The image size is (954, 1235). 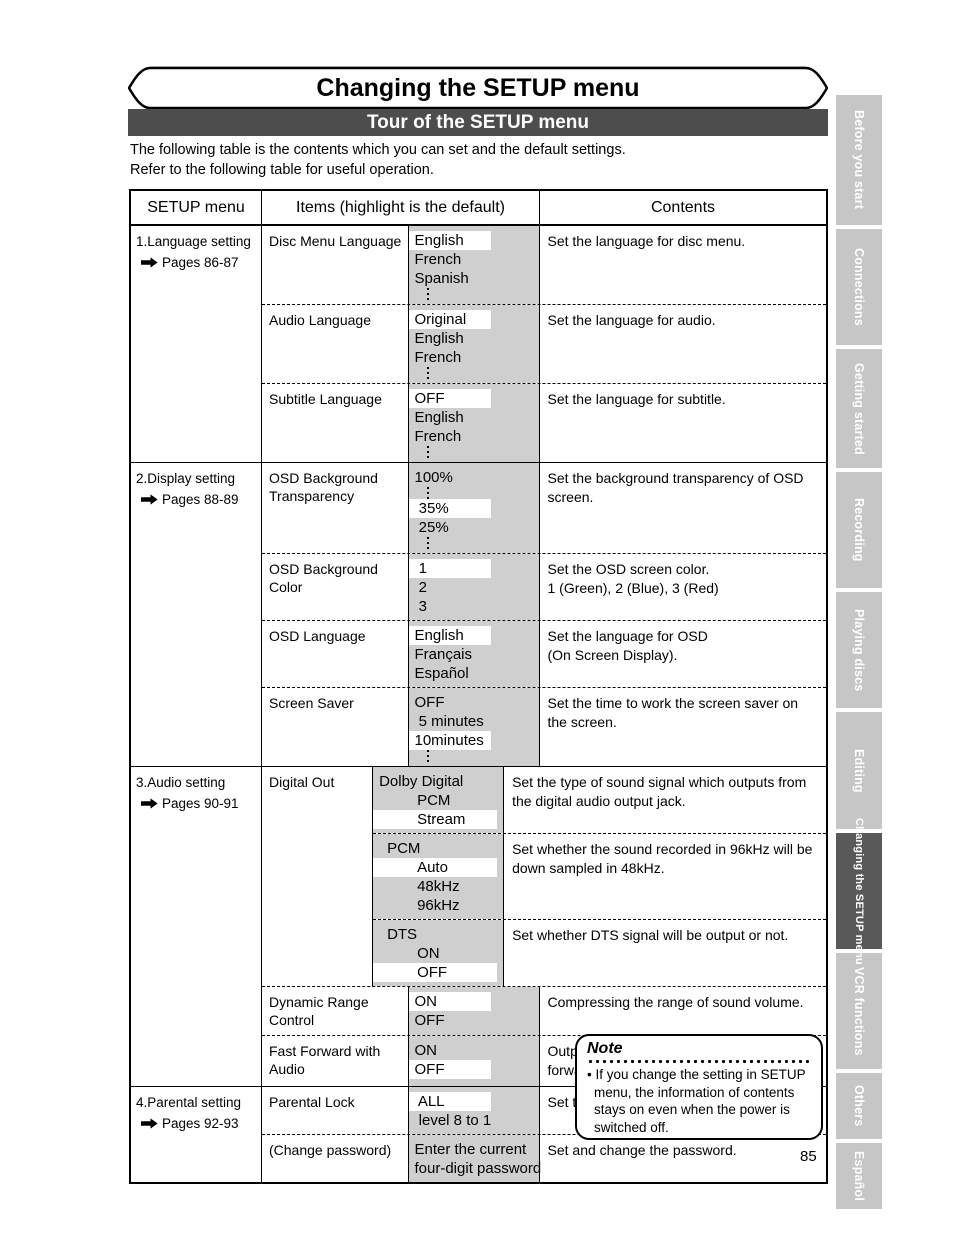 What do you see at coordinates (474, 587) in the screenshot?
I see `option-value: 2` at bounding box center [474, 587].